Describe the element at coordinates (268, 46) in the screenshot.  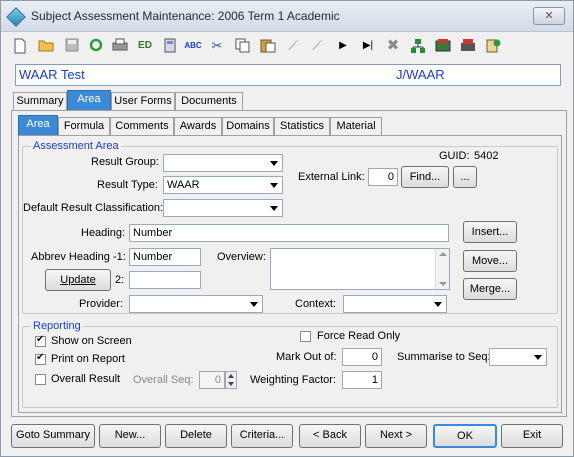
I see `paste-icon` at that location.